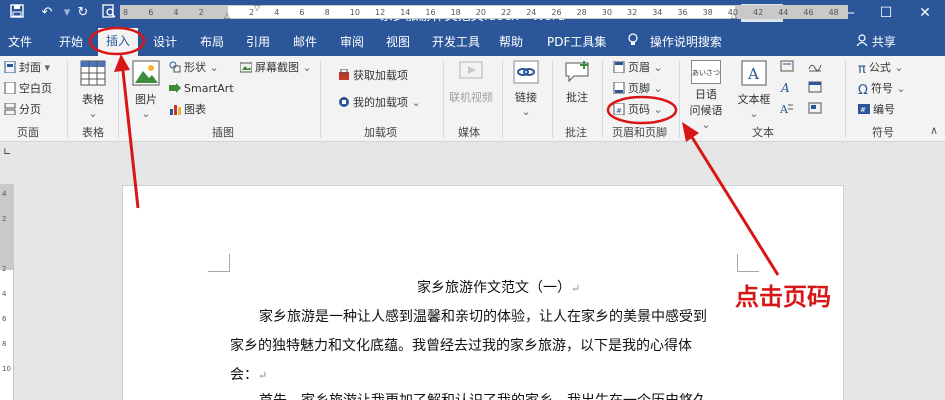  I want to click on quick-parts-icon, so click(787, 69).